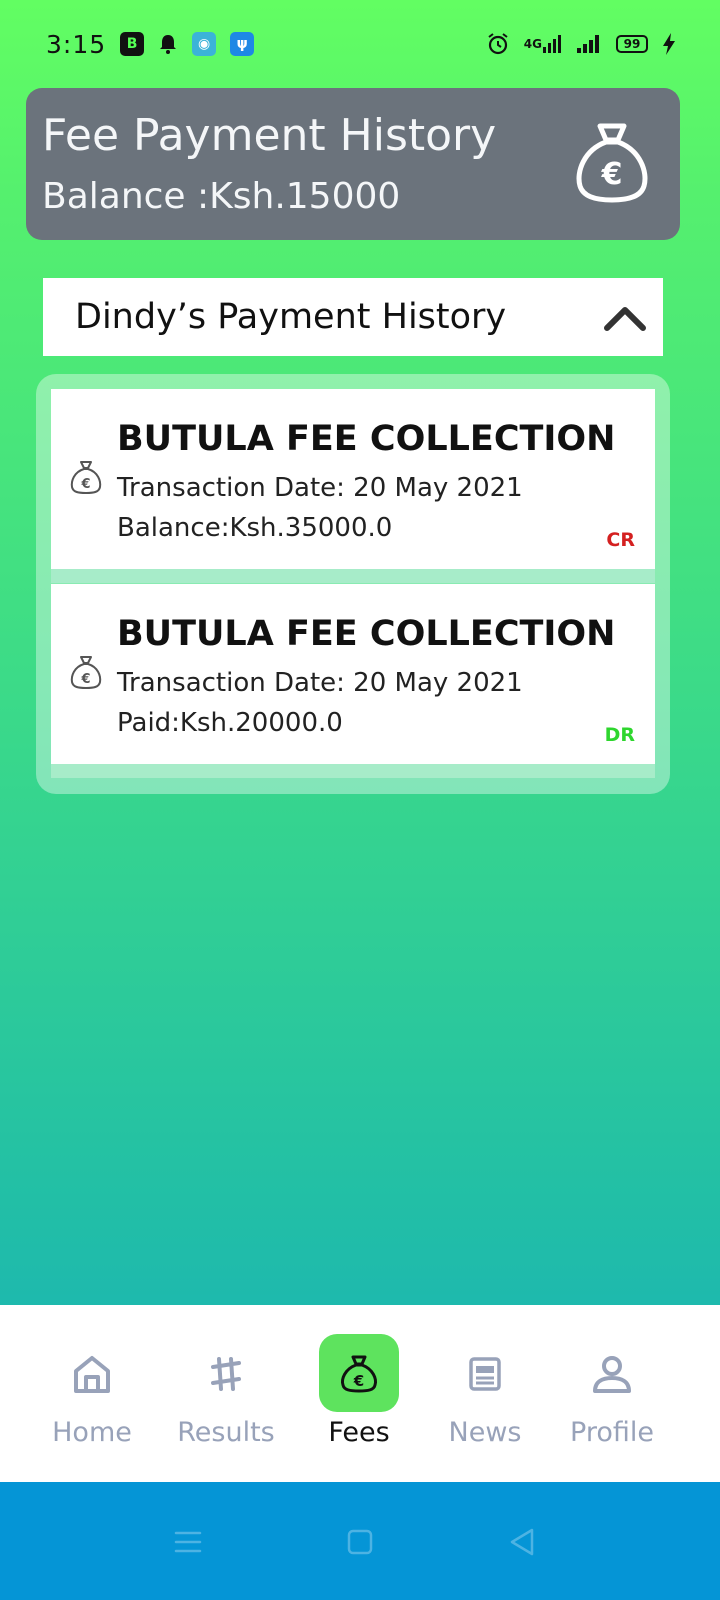  Describe the element at coordinates (522, 1542) in the screenshot. I see `back-icon` at that location.